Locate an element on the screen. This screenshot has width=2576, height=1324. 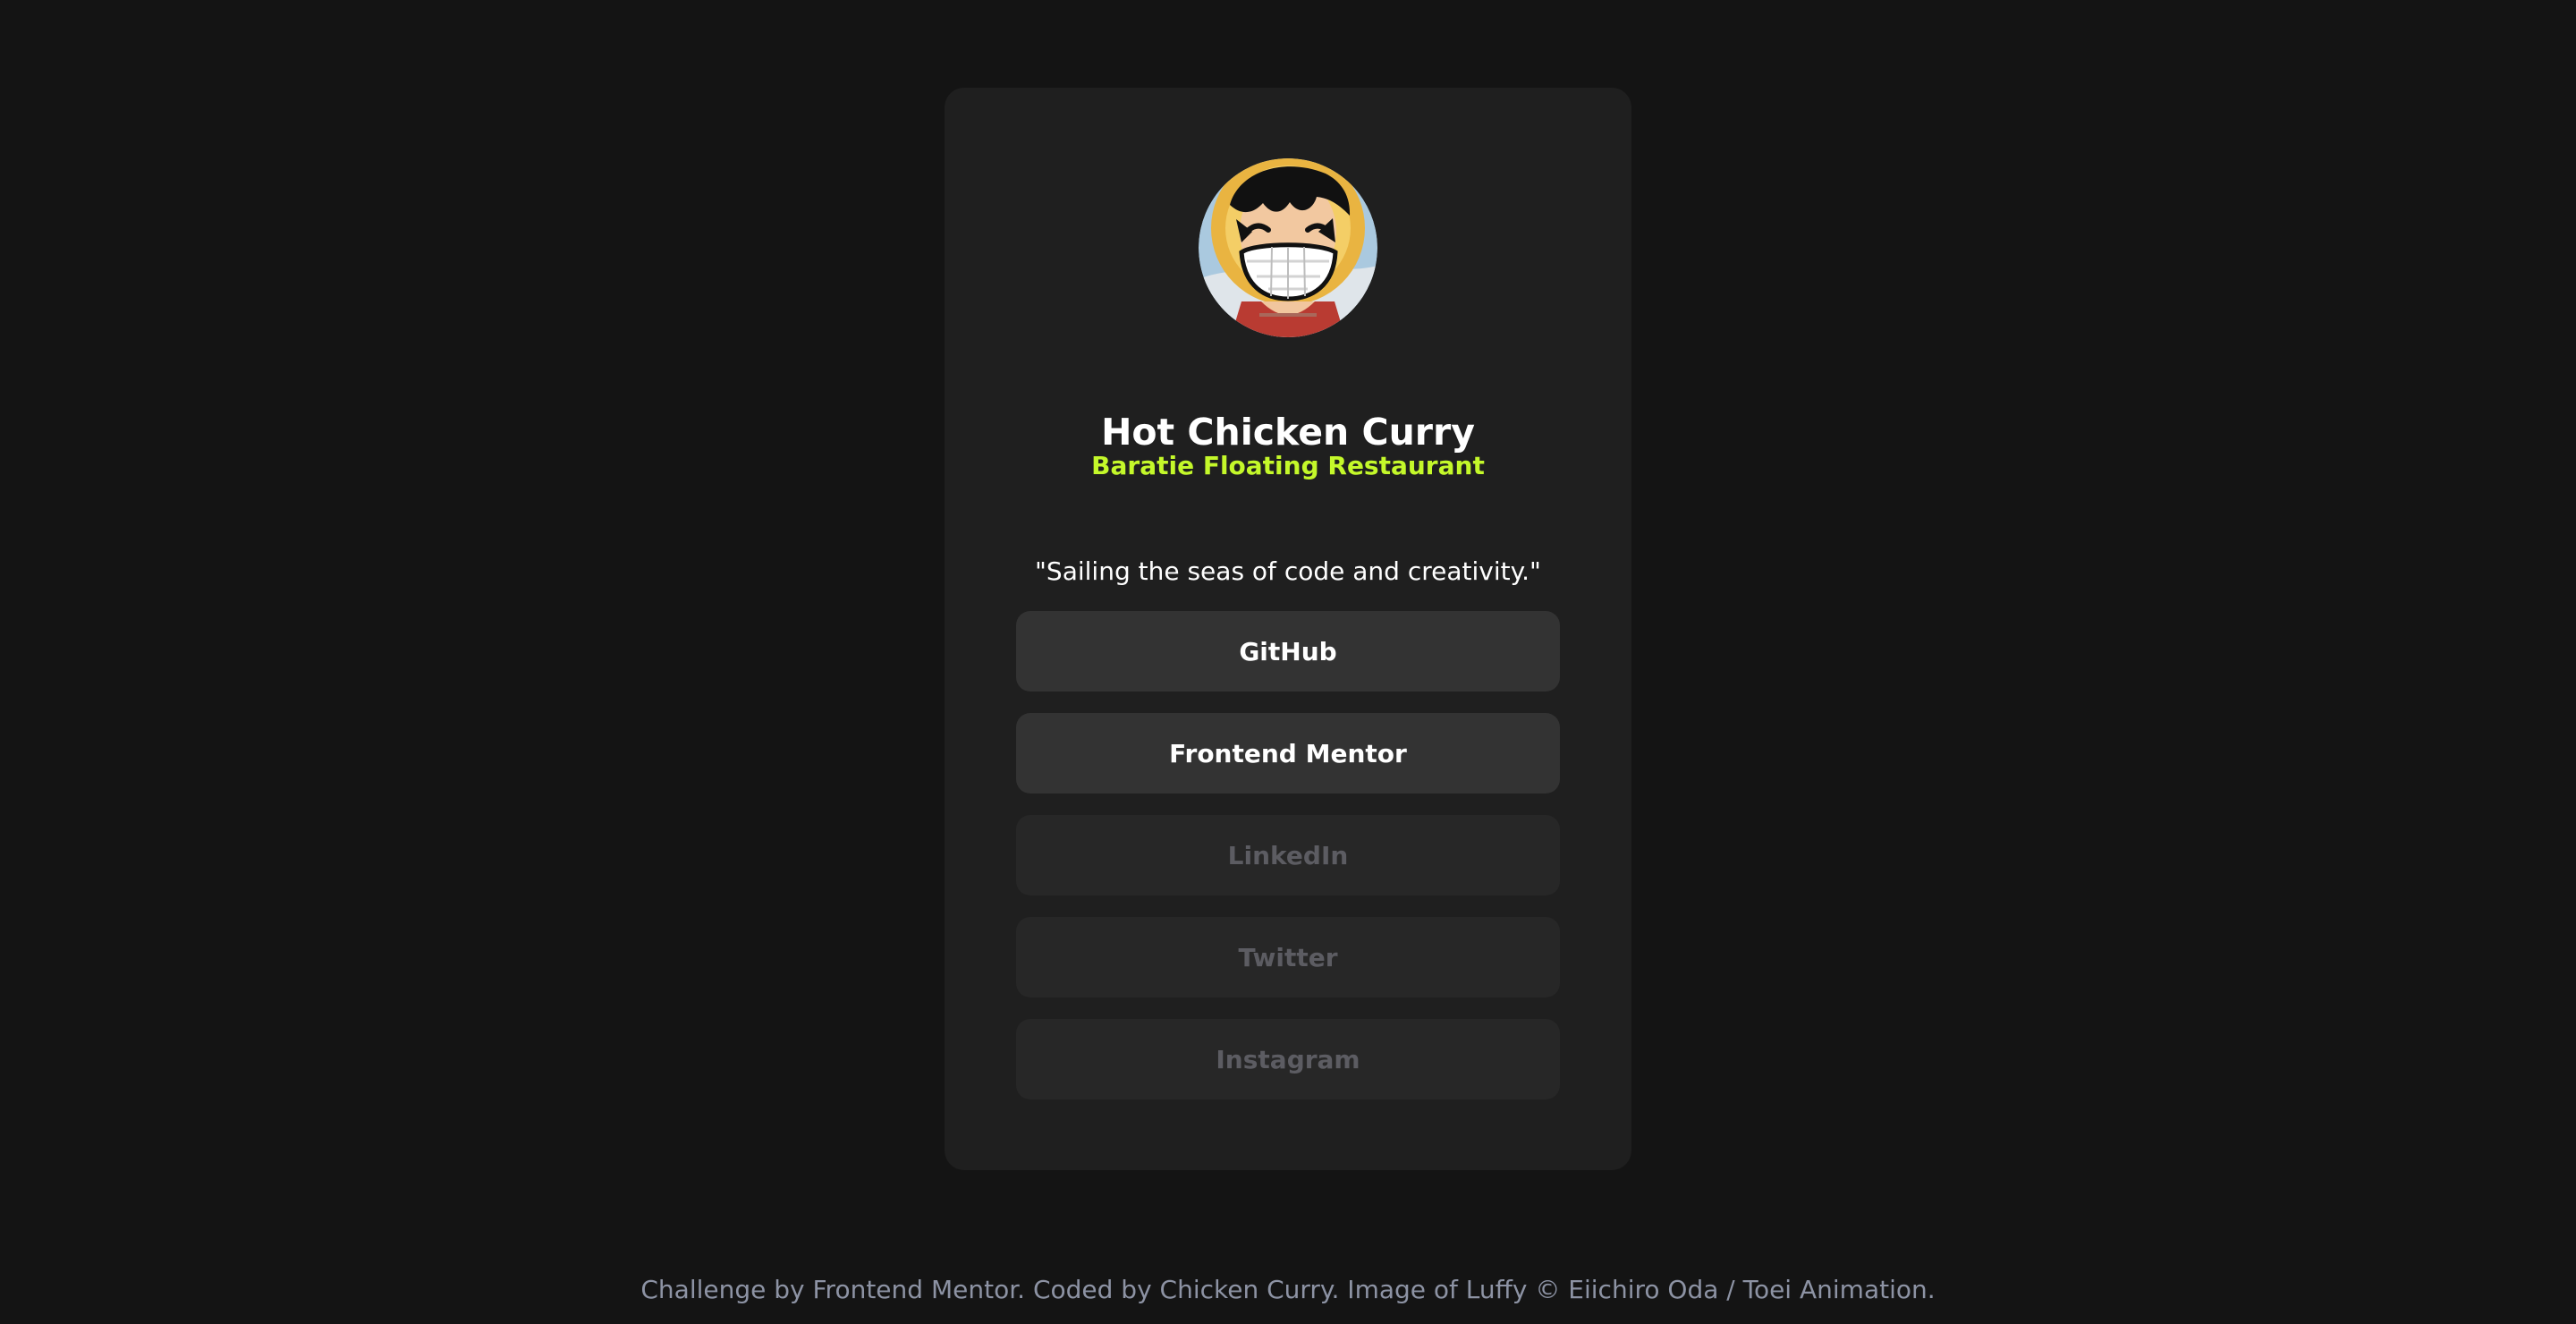
instagram-link-button: Instagram is located at coordinates (1288, 1059).